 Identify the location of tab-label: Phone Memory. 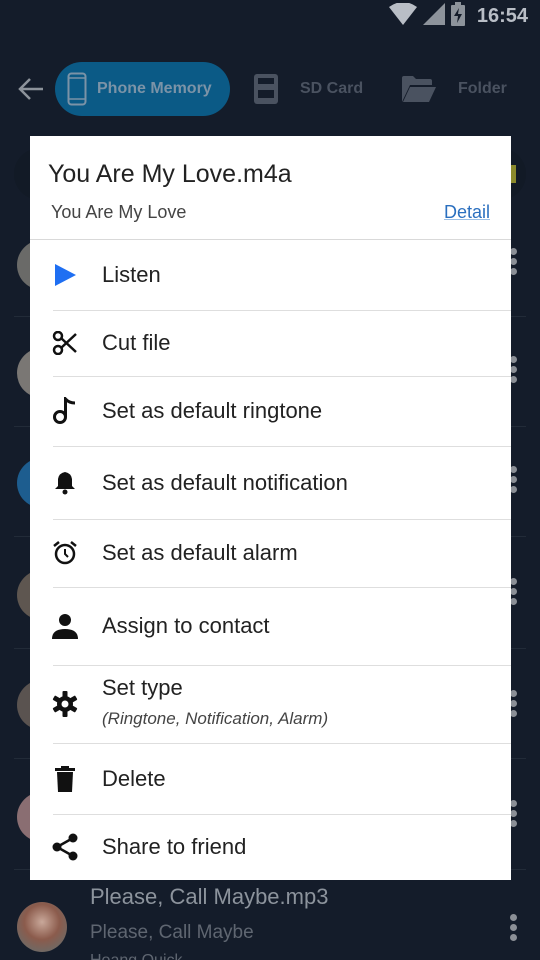
(154, 88).